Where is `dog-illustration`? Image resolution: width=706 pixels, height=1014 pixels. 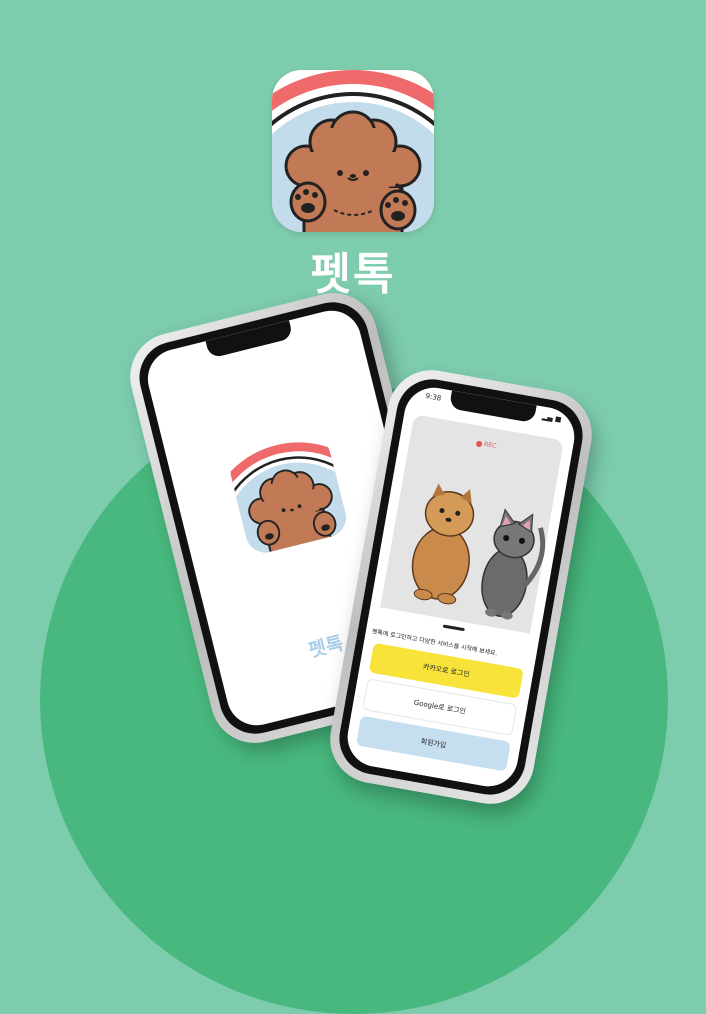 dog-illustration is located at coordinates (443, 544).